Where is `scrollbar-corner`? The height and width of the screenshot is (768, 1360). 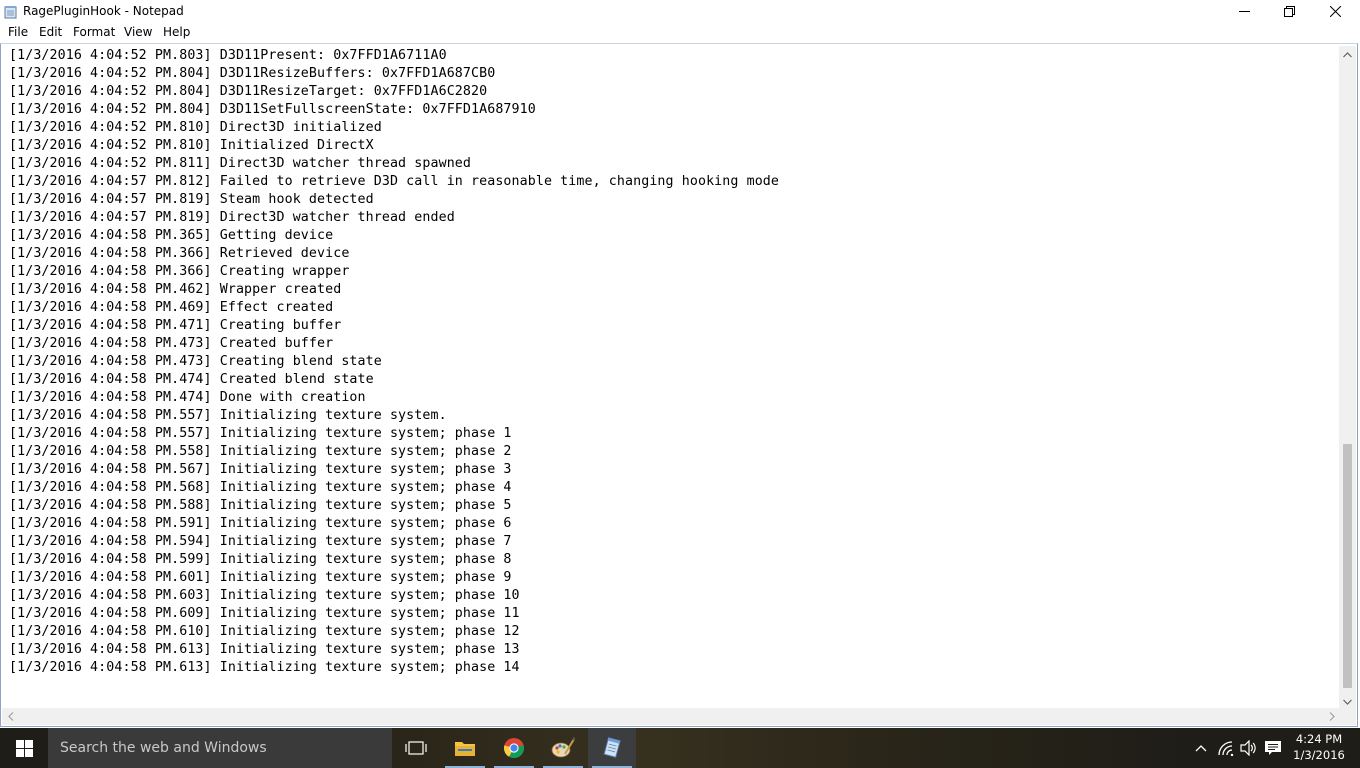 scrollbar-corner is located at coordinates (1347, 716).